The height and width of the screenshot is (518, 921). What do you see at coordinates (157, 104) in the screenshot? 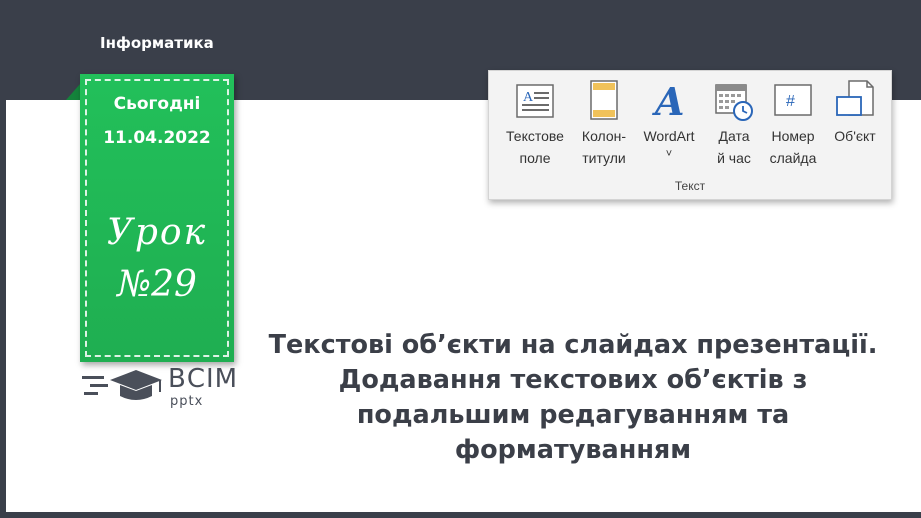
I see `date-label: Сьогодні` at bounding box center [157, 104].